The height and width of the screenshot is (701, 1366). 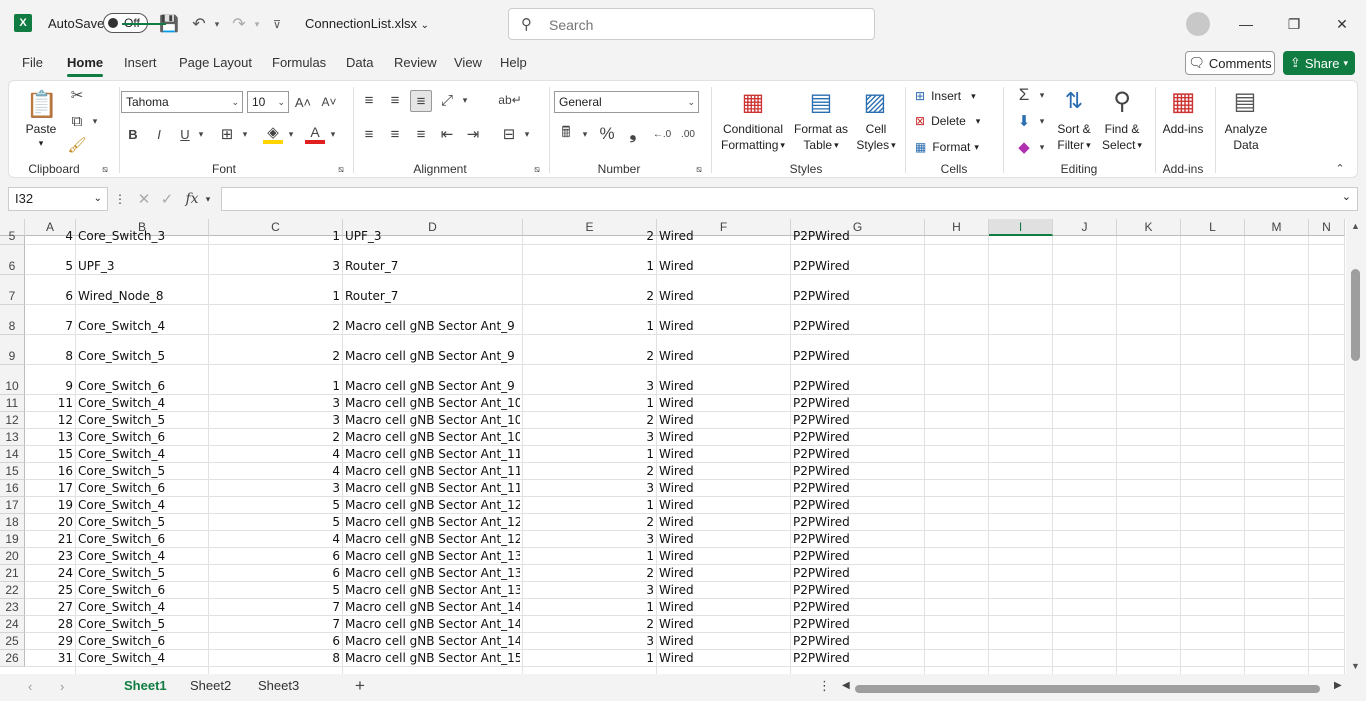 What do you see at coordinates (1294, 24) in the screenshot?
I see `restore-icon: ❐` at bounding box center [1294, 24].